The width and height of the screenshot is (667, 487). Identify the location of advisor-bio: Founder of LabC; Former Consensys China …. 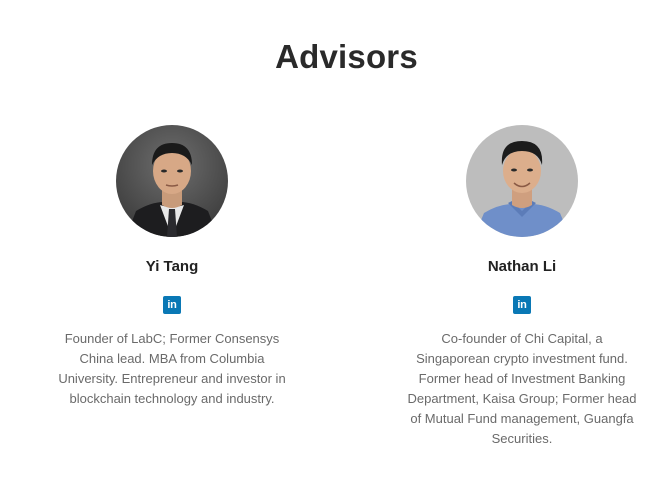
(172, 368).